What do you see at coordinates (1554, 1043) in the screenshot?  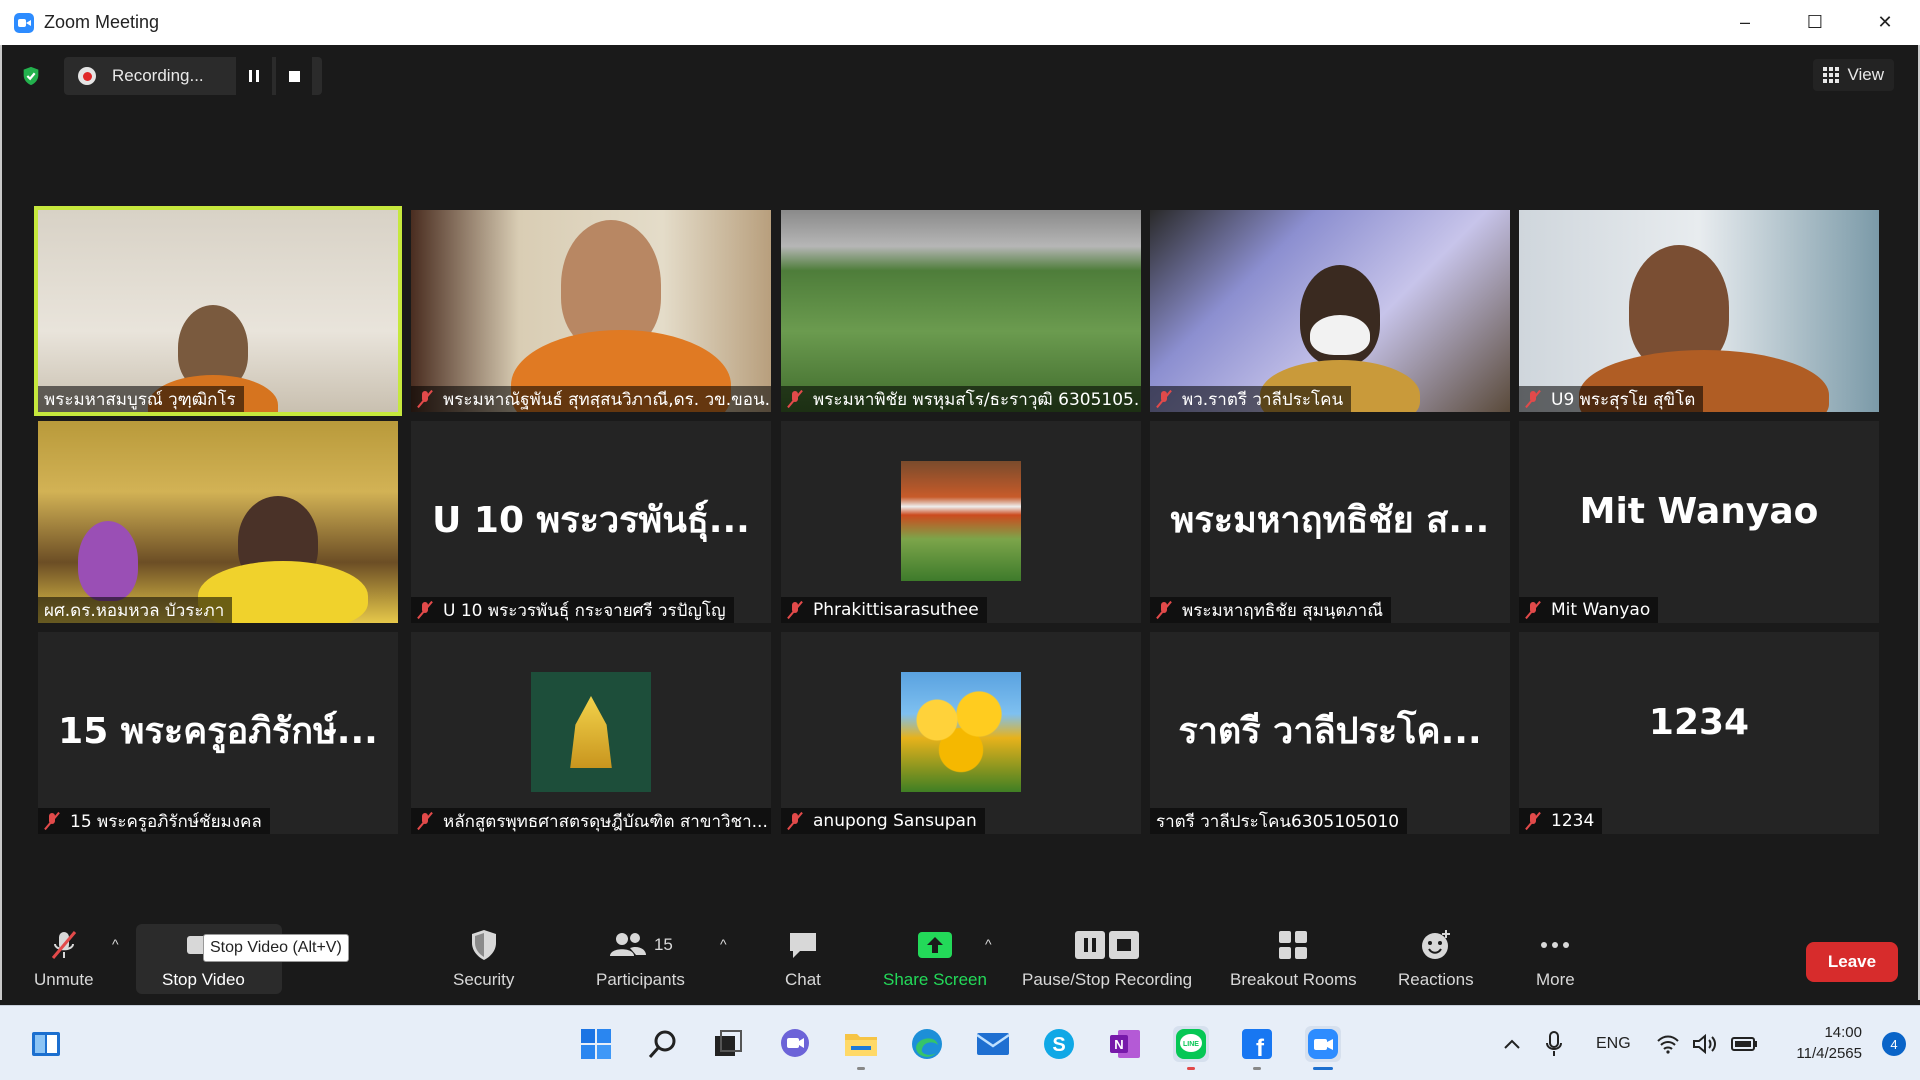 I see `microphone-tray-icon` at bounding box center [1554, 1043].